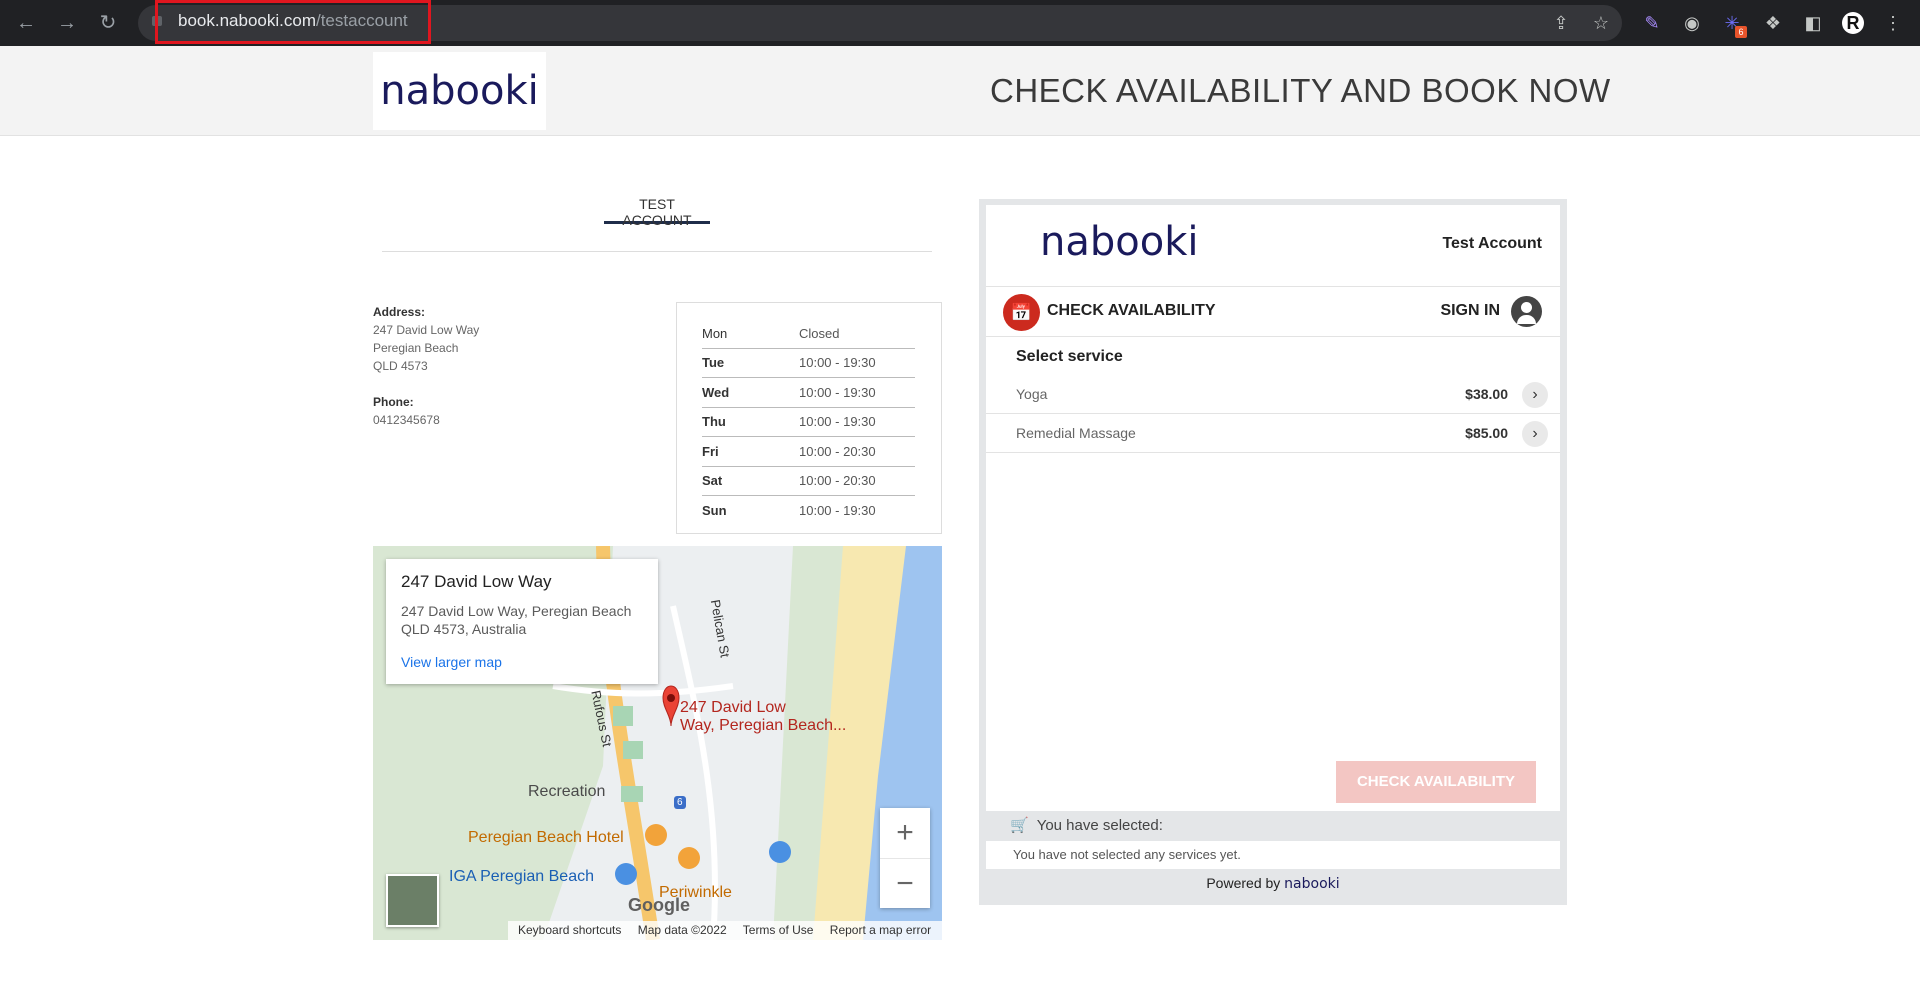  Describe the element at coordinates (1069, 356) in the screenshot. I see `select-service-heading: Select service` at that location.